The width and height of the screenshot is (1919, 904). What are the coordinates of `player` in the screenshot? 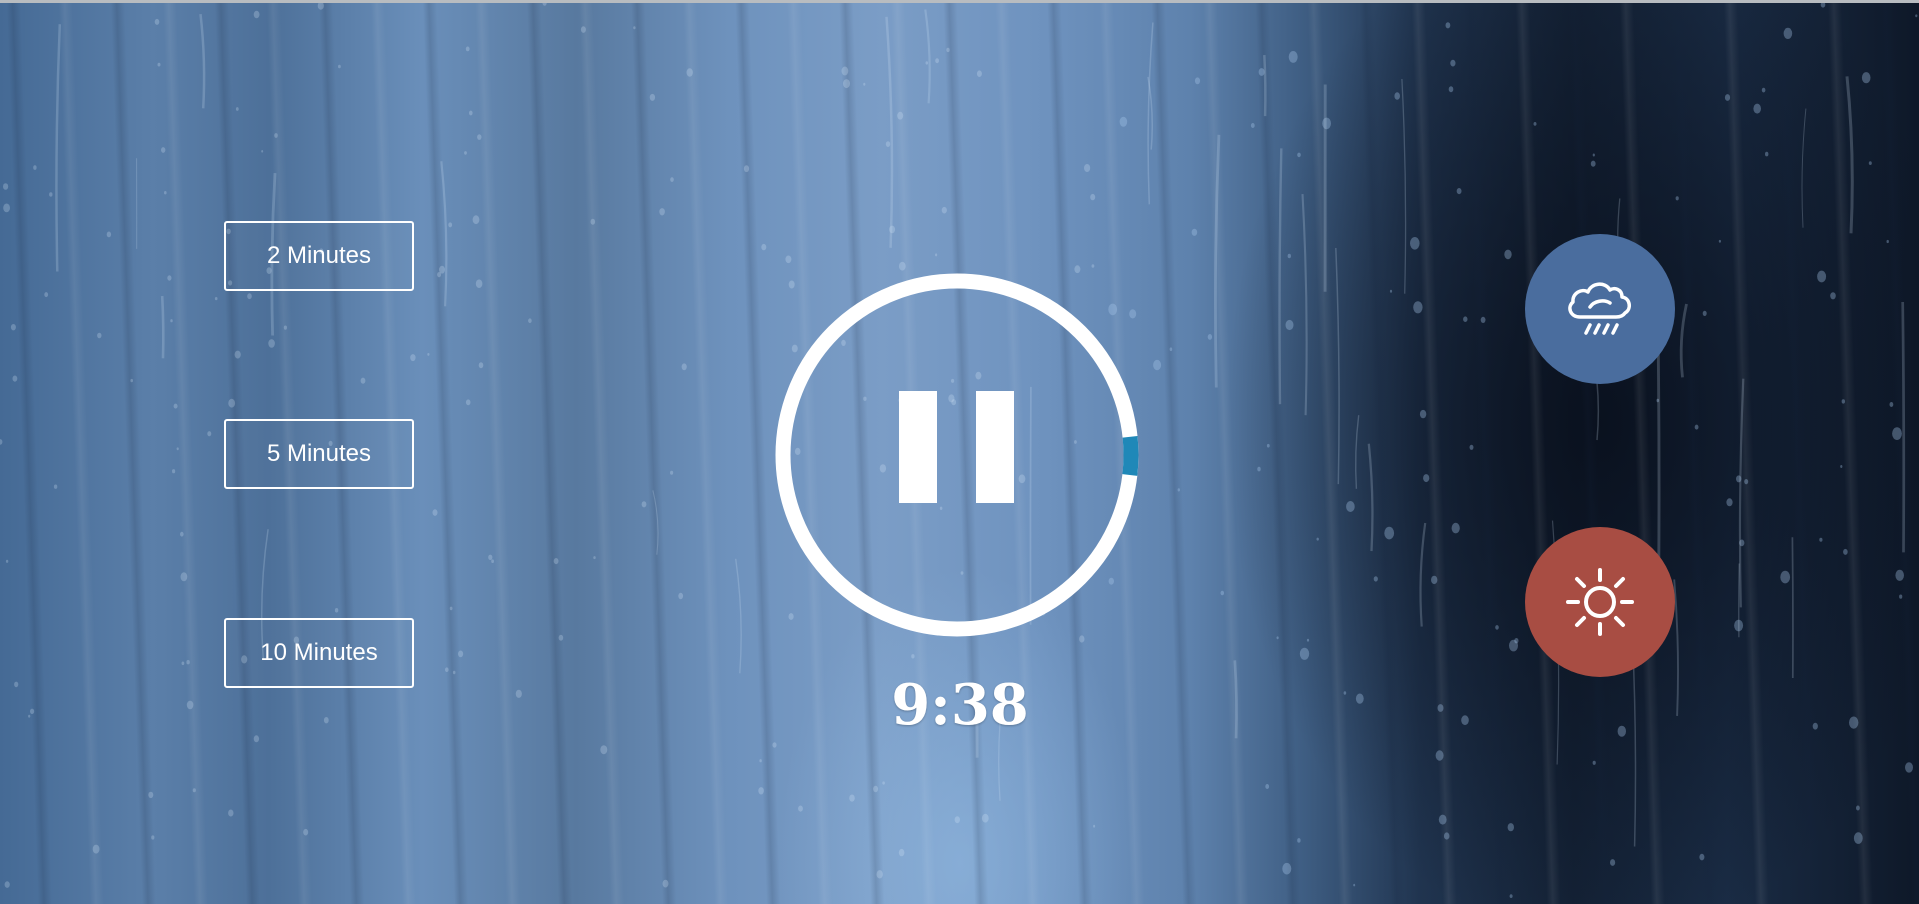 It's located at (957, 455).